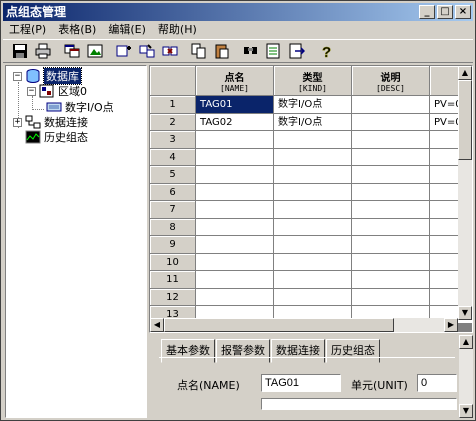 The height and width of the screenshot is (421, 476). I want to click on row-number: 1, so click(173, 105).